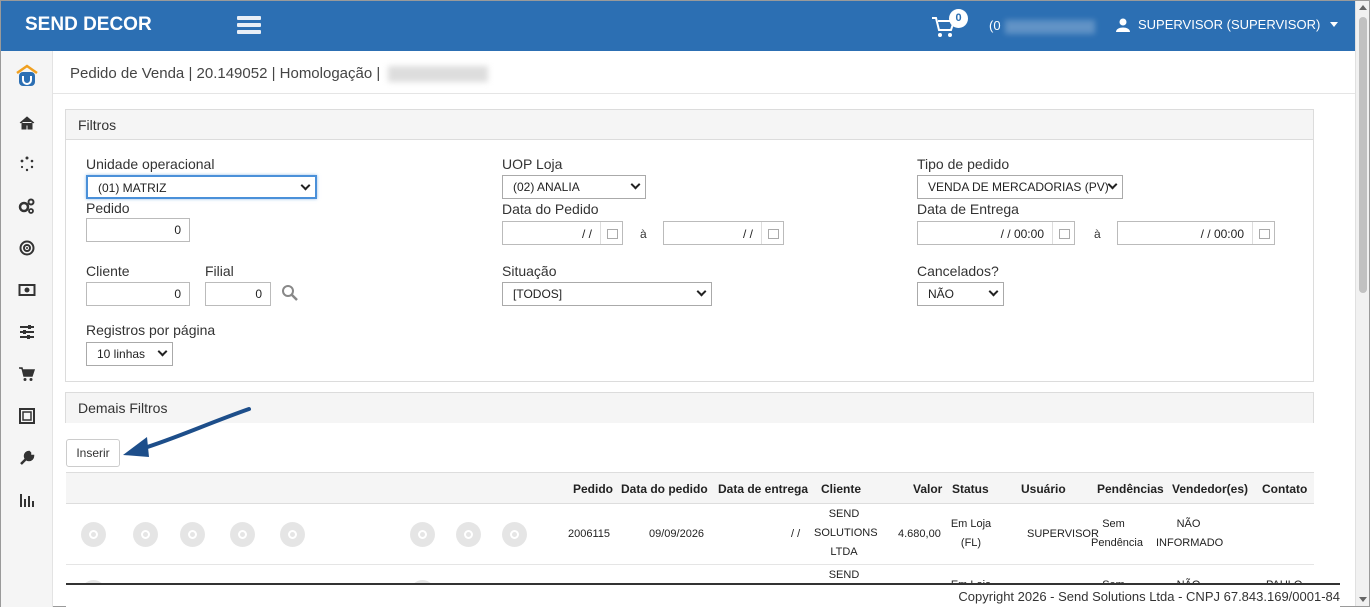 The image size is (1370, 607). What do you see at coordinates (1063, 534) in the screenshot?
I see `cell-usuario: SUPERVISOR` at bounding box center [1063, 534].